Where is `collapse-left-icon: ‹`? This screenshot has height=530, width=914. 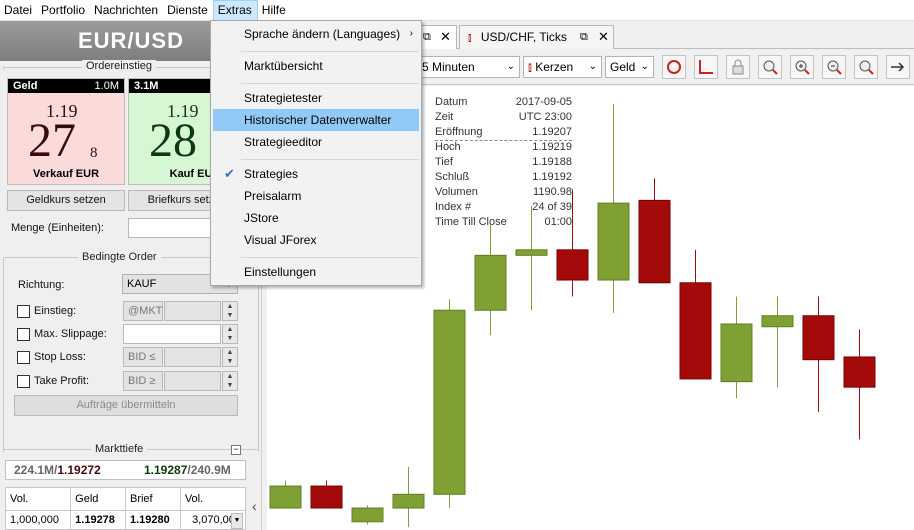
collapse-left-icon: ‹ is located at coordinates (254, 506).